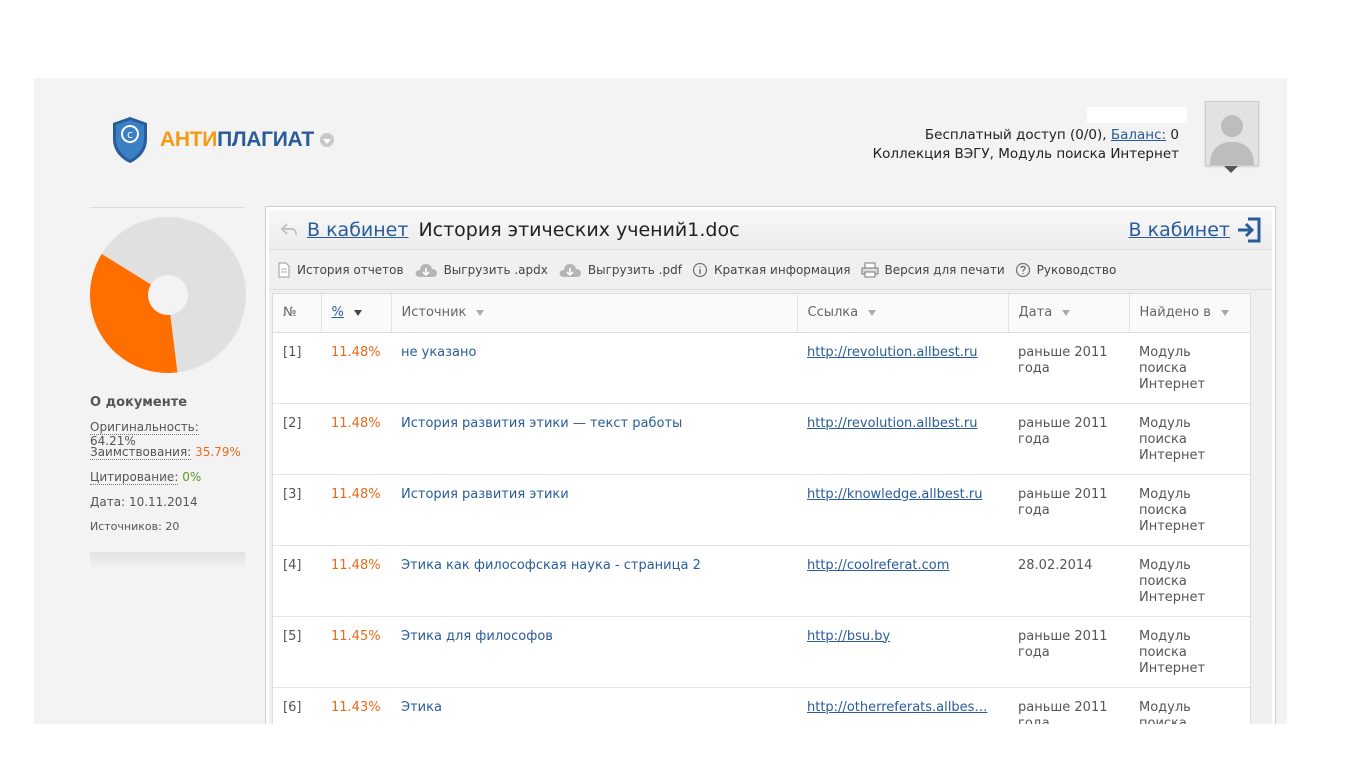 The width and height of the screenshot is (1366, 768). I want to click on cabinet-link-right-label: В кабинет, so click(1179, 230).